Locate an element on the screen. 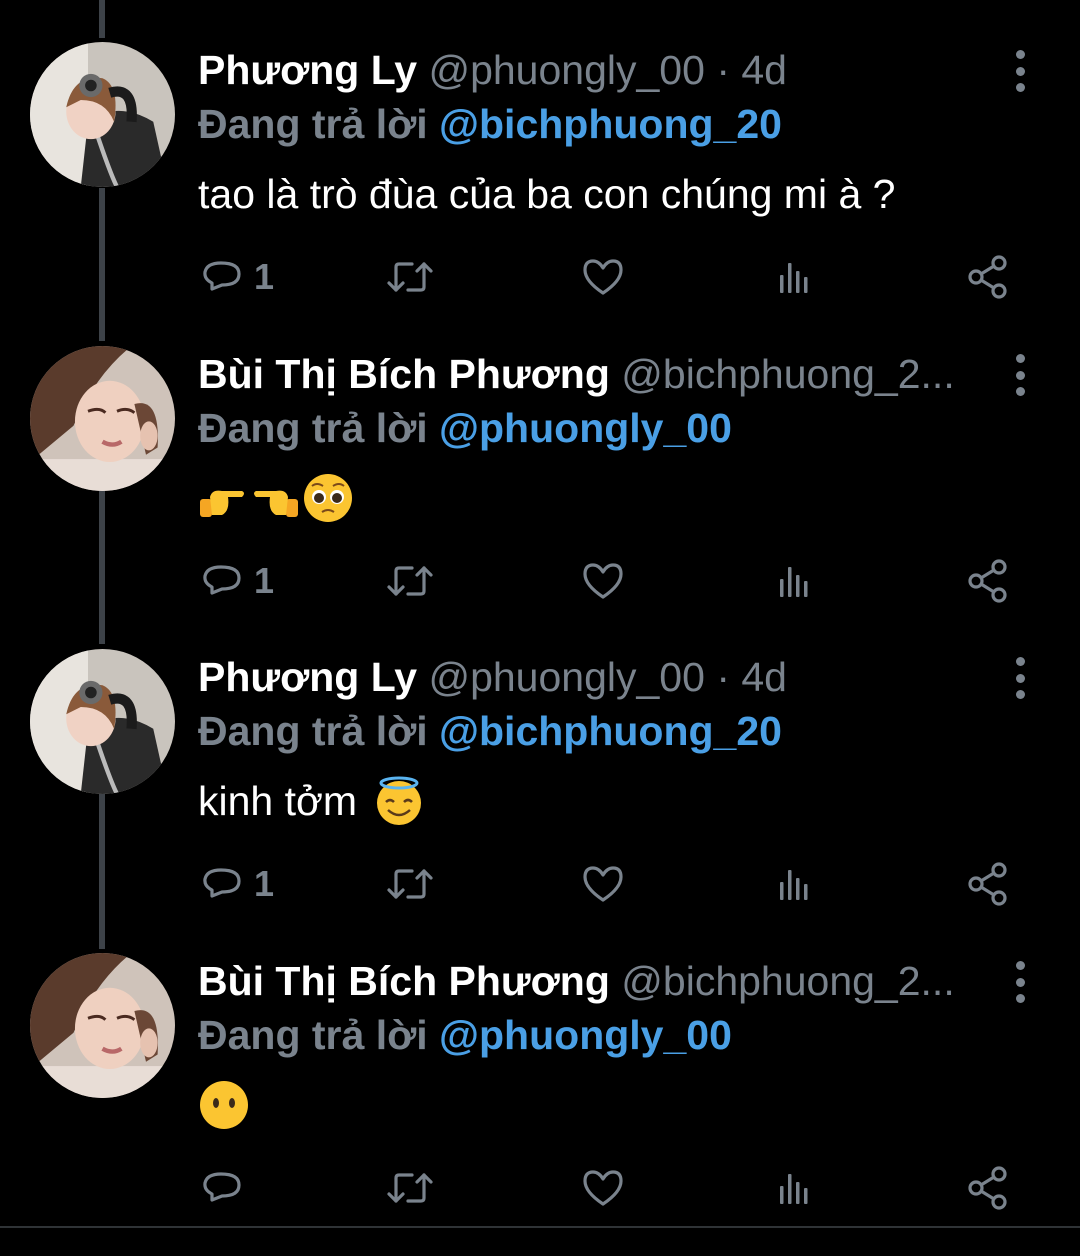 The width and height of the screenshot is (1080, 1256). divider is located at coordinates (540, 1227).